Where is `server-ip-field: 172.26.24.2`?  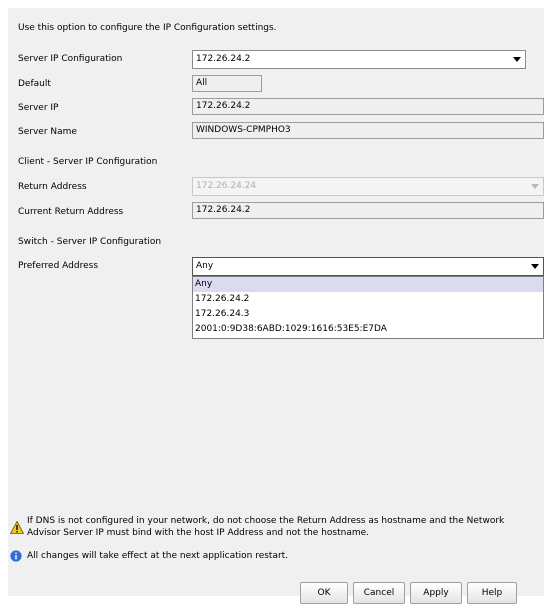
server-ip-field: 172.26.24.2 is located at coordinates (368, 106).